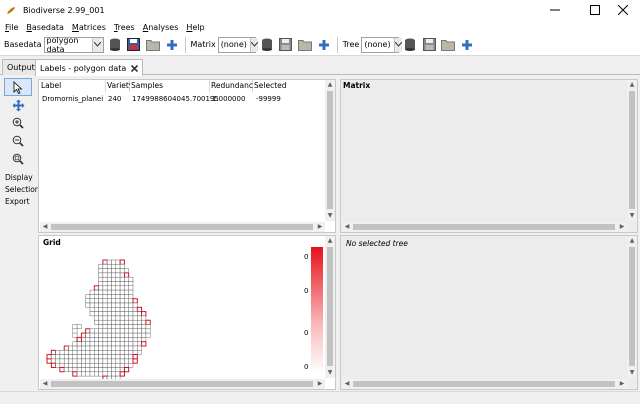 The width and height of the screenshot is (640, 404). I want to click on col-header-redundancy: Redundancy, so click(233, 86).